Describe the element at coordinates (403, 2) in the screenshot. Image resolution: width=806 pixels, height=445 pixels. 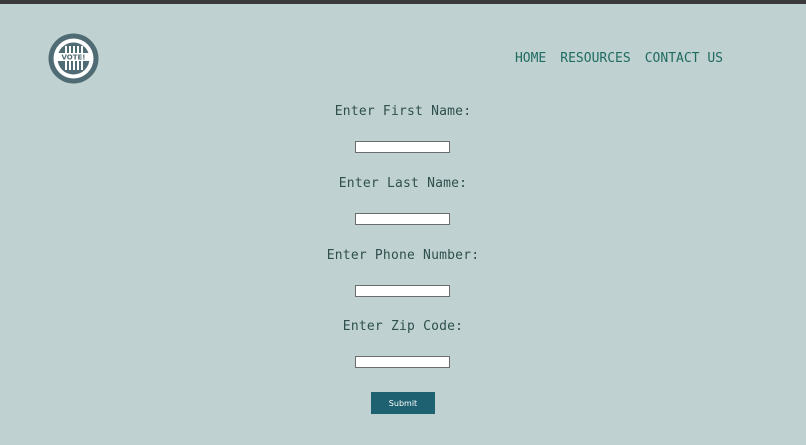
I see `top-window-bar` at that location.